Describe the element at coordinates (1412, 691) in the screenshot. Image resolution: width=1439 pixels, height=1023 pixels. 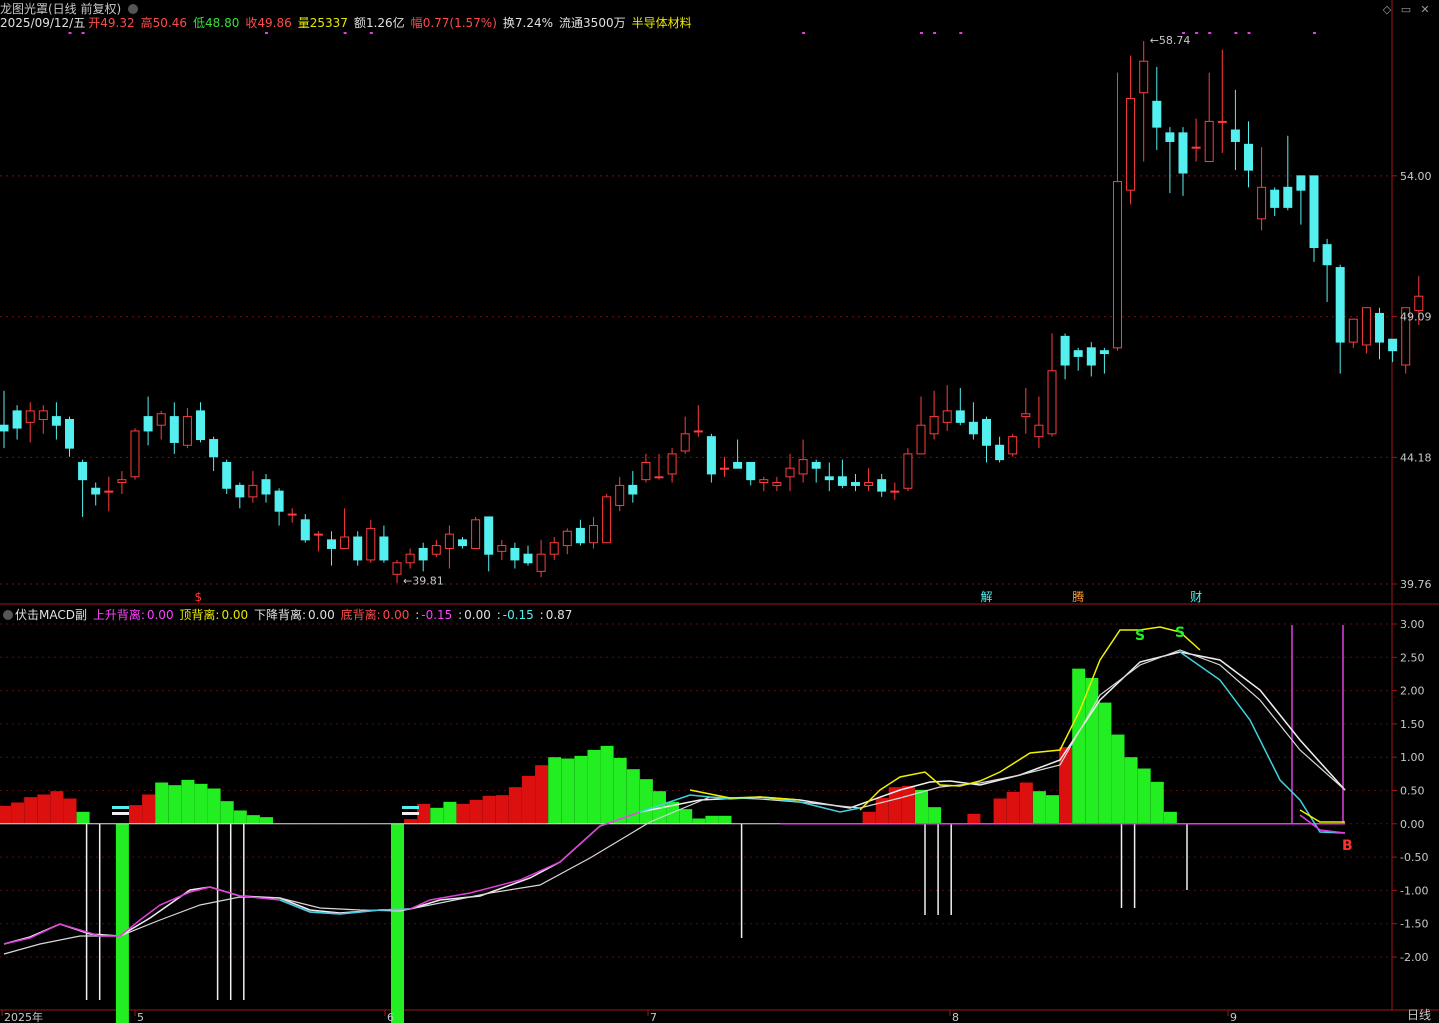
I see `macd-tick-label: 2.00` at that location.